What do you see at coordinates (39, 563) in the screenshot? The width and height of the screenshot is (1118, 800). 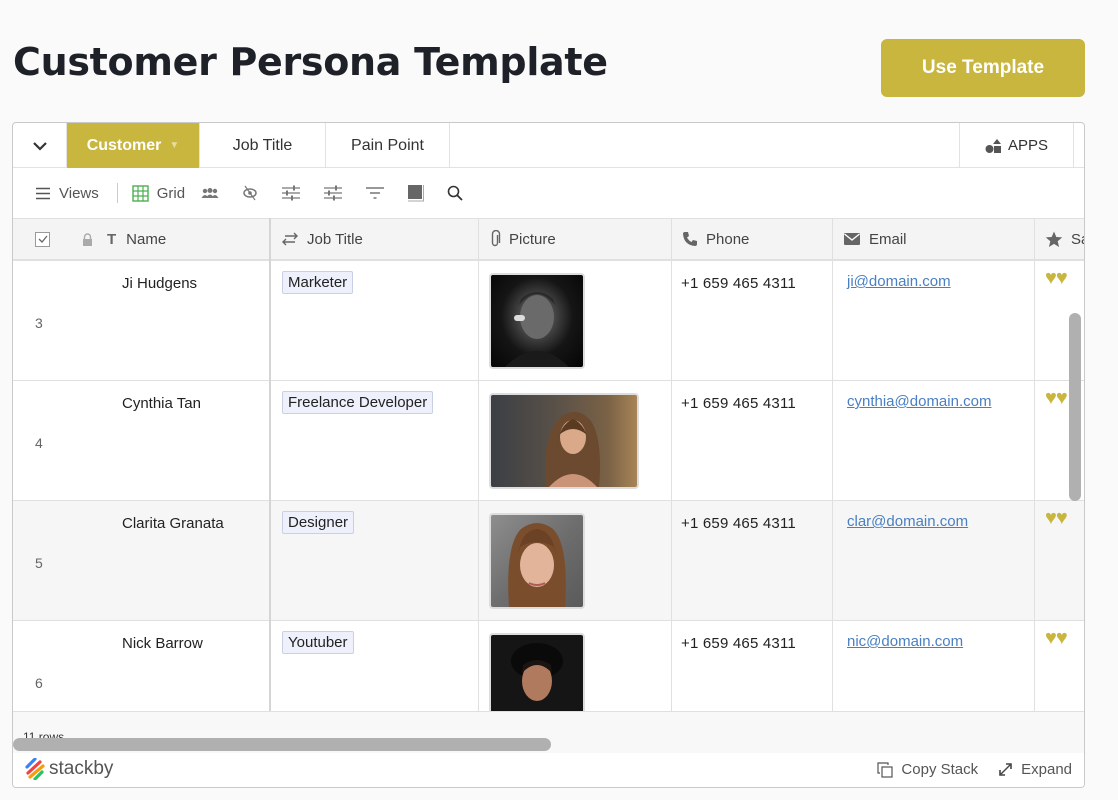 I see `row-number: 5` at bounding box center [39, 563].